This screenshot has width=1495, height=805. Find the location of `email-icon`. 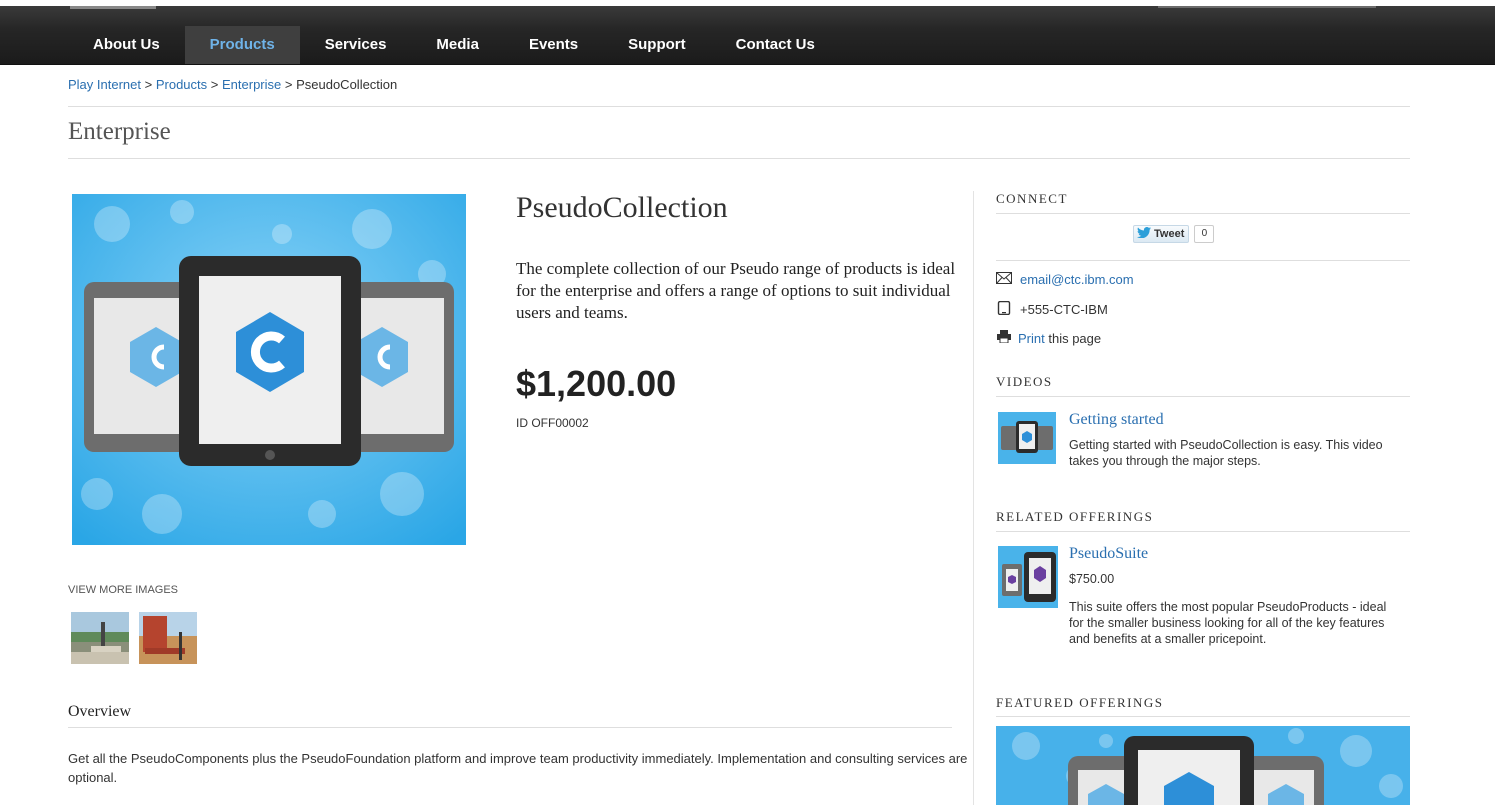

email-icon is located at coordinates (1004, 279).